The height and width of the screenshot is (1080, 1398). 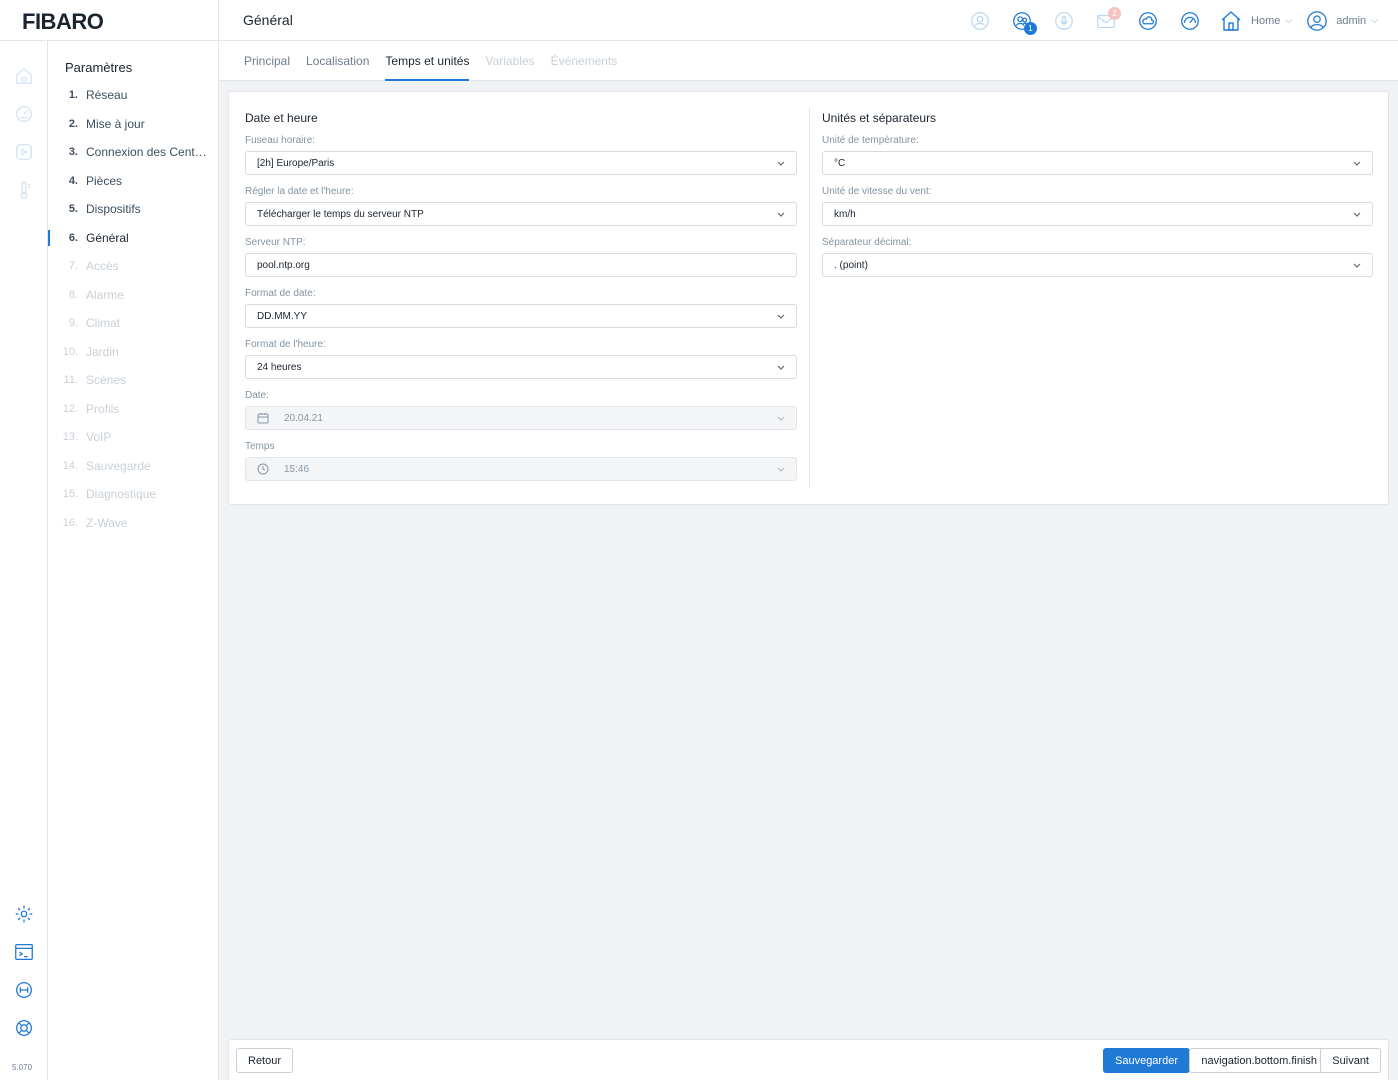 What do you see at coordinates (24, 1028) in the screenshot?
I see `help-icon` at bounding box center [24, 1028].